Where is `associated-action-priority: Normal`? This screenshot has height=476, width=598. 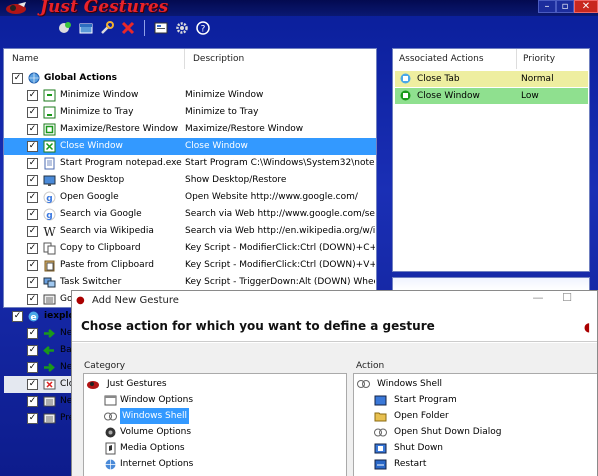
associated-action-priority: Normal is located at coordinates (537, 79).